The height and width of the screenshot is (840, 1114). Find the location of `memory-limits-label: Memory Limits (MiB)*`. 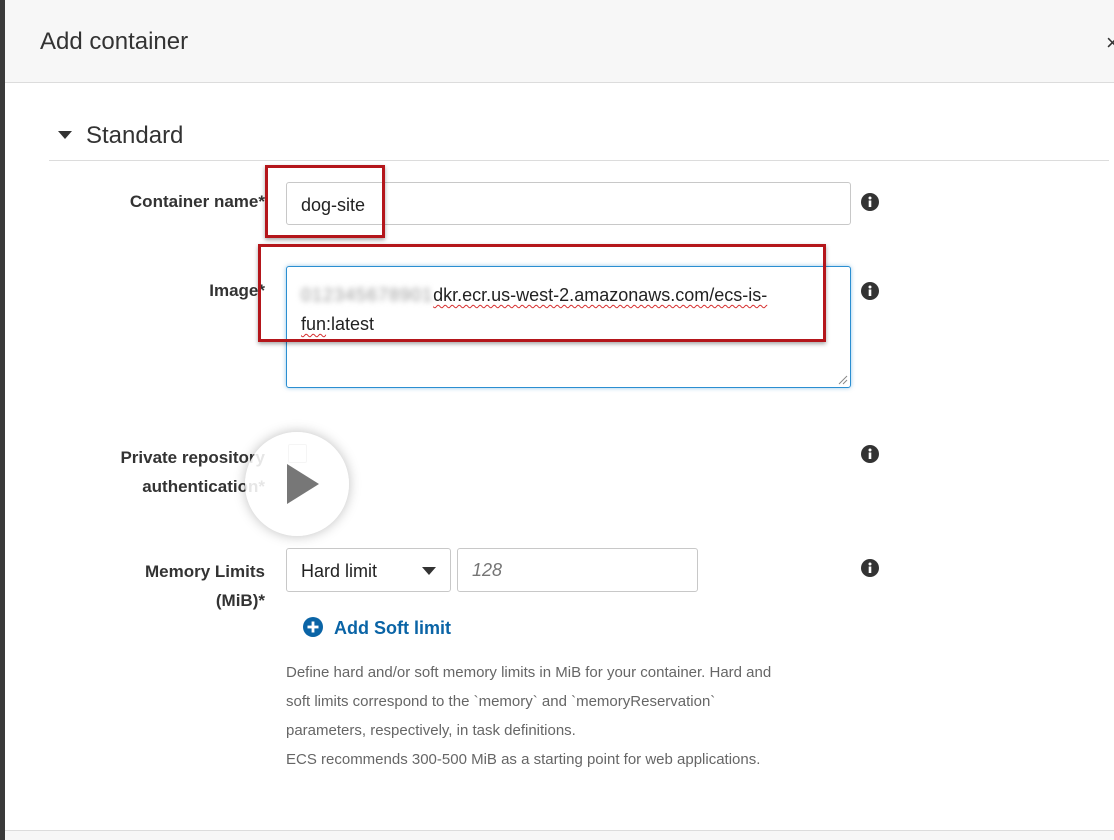

memory-limits-label: Memory Limits (MiB)* is located at coordinates (165, 586).